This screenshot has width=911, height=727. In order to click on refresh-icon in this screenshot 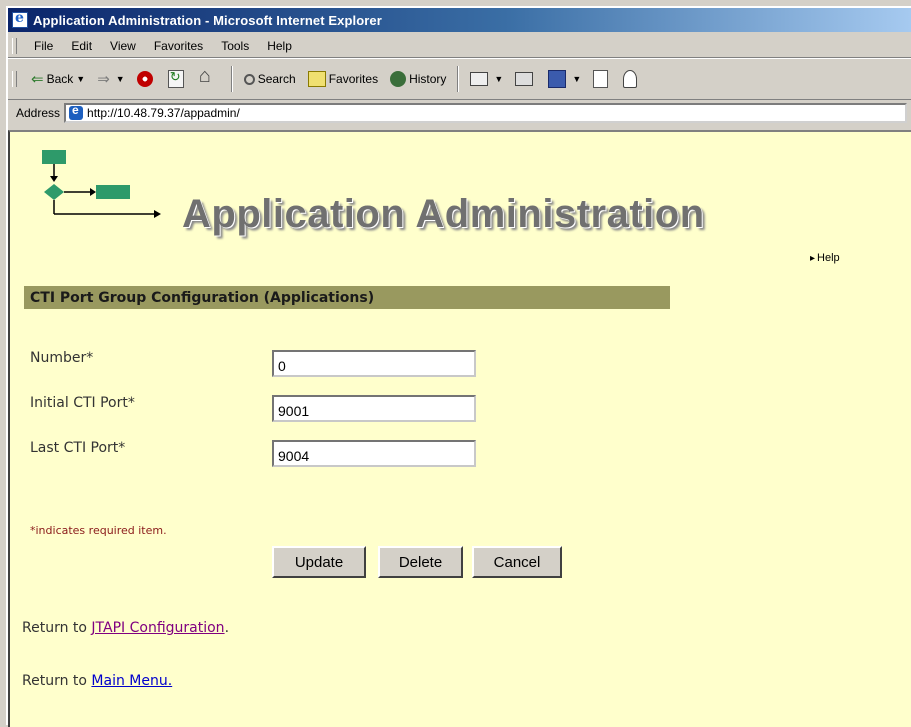, I will do `click(175, 78)`.